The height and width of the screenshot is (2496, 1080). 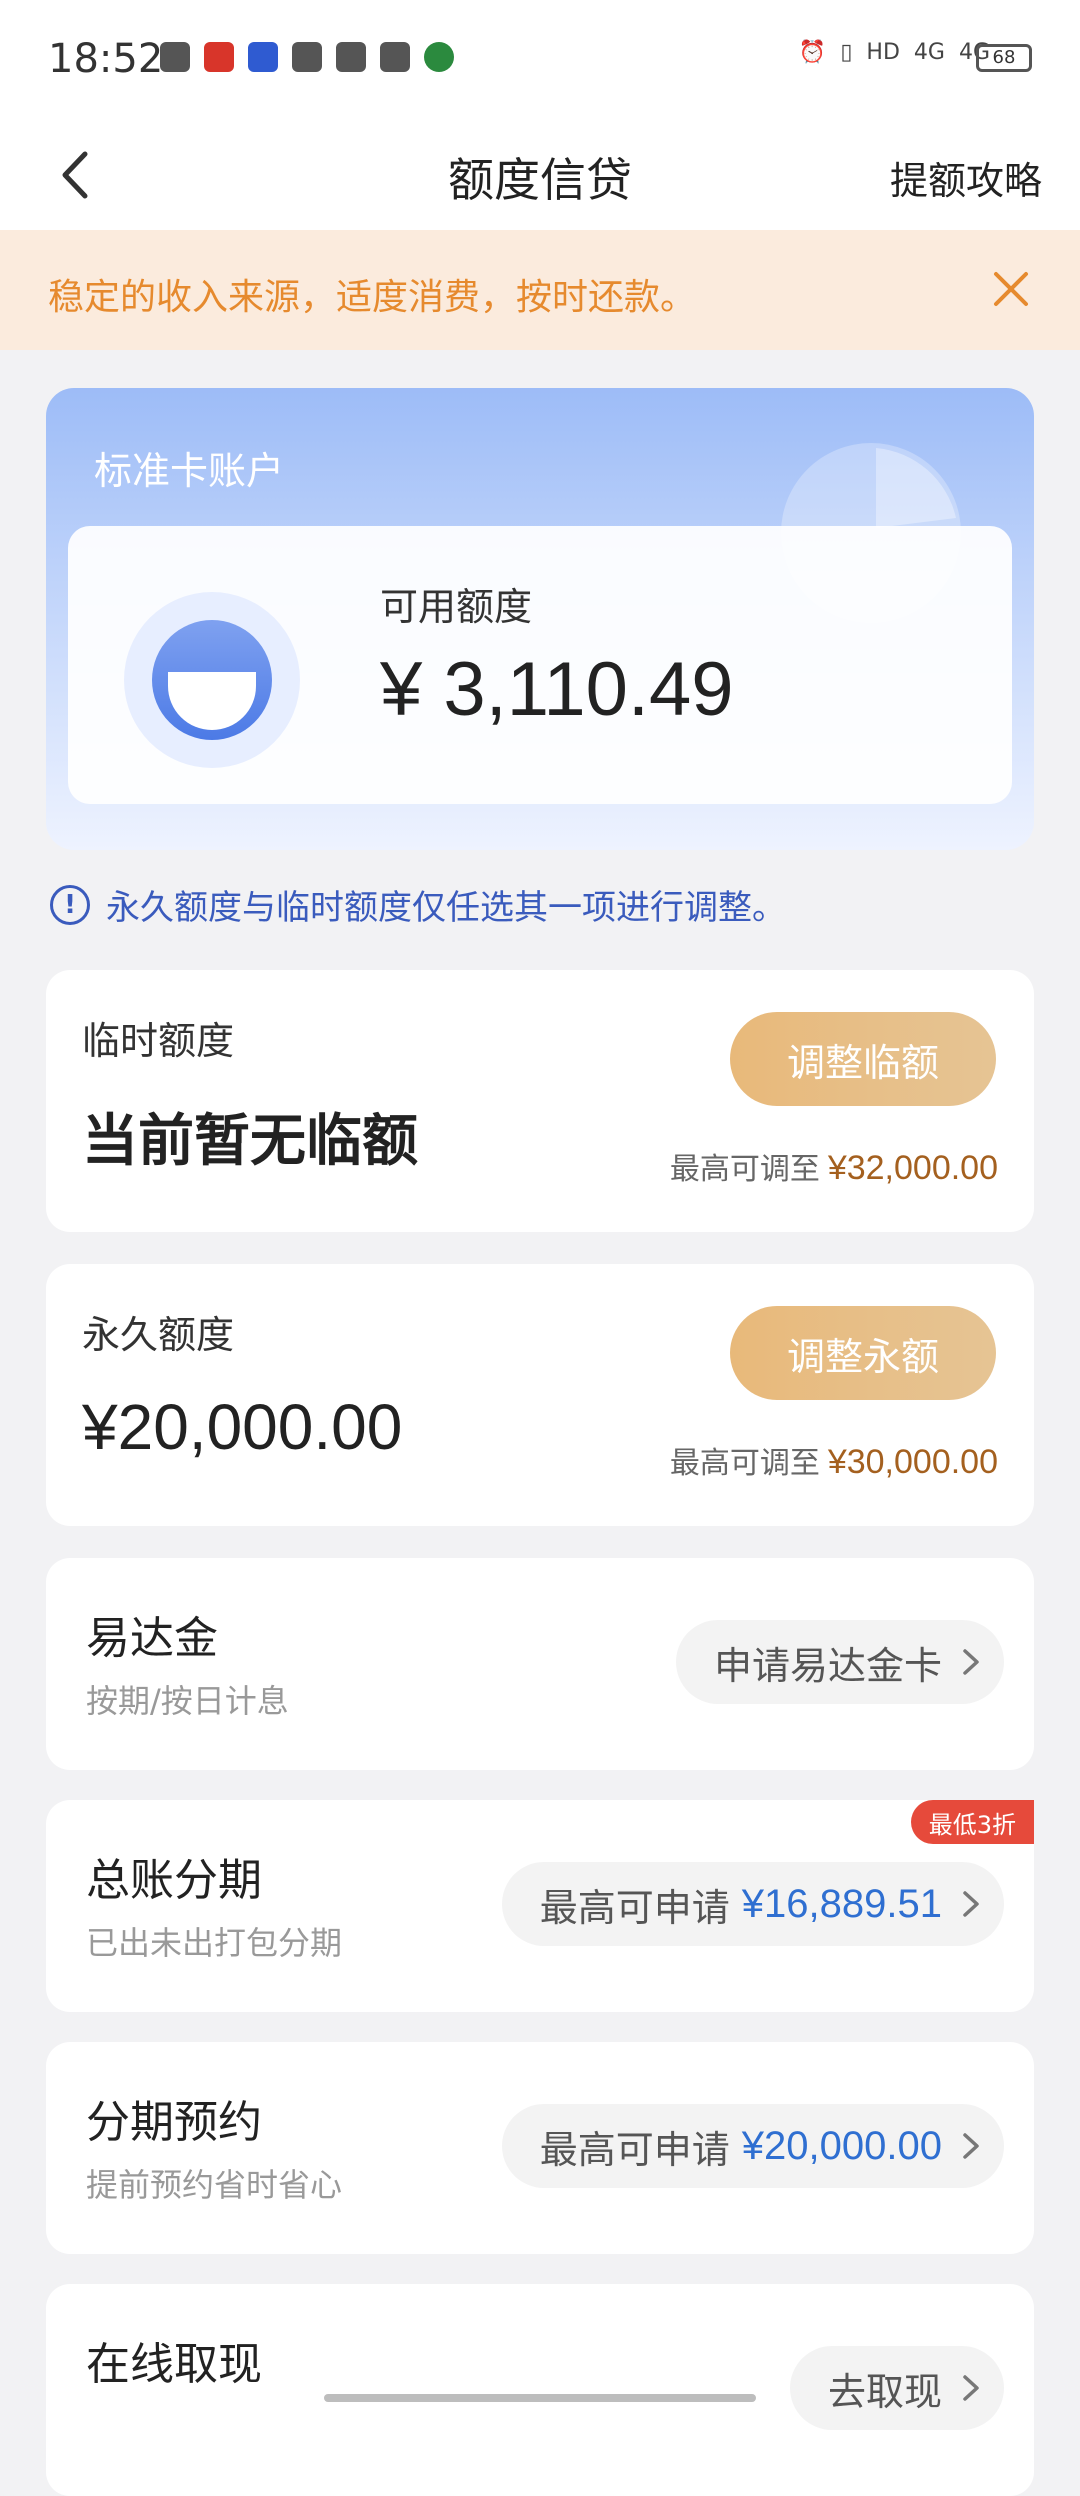 I want to click on info-tip-text: 永久额度与临时额度仅任选其一项进行调整。, so click(x=446, y=908).